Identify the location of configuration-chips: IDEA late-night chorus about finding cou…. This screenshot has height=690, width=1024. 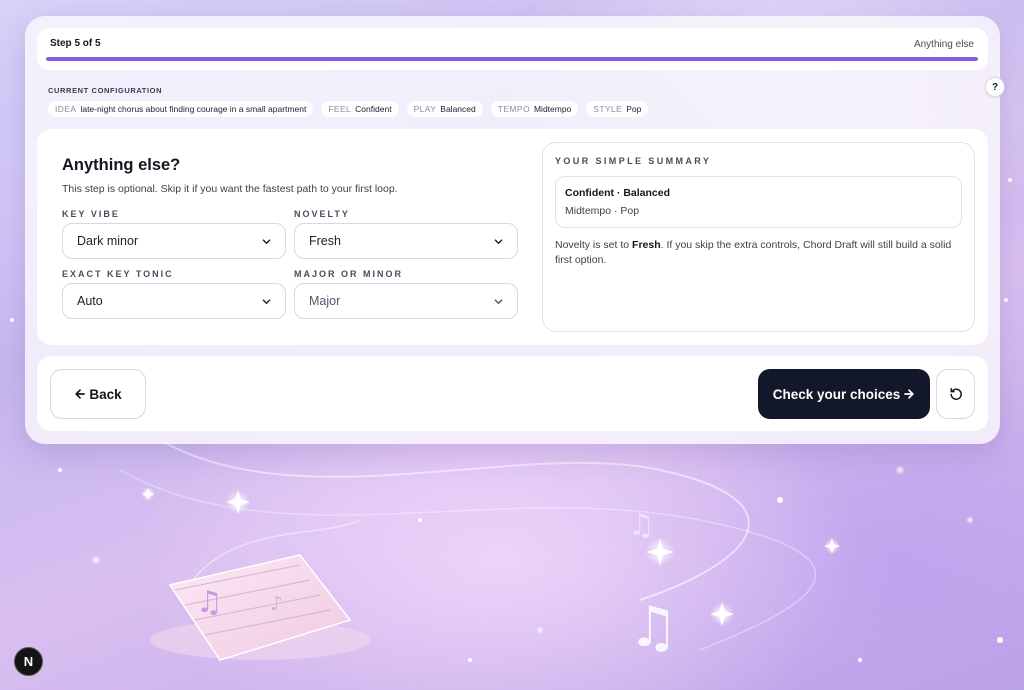
(348, 109).